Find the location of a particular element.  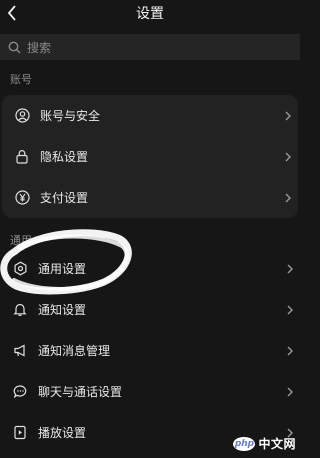

settings-item-account-security: 账号与安全 is located at coordinates (150, 115).